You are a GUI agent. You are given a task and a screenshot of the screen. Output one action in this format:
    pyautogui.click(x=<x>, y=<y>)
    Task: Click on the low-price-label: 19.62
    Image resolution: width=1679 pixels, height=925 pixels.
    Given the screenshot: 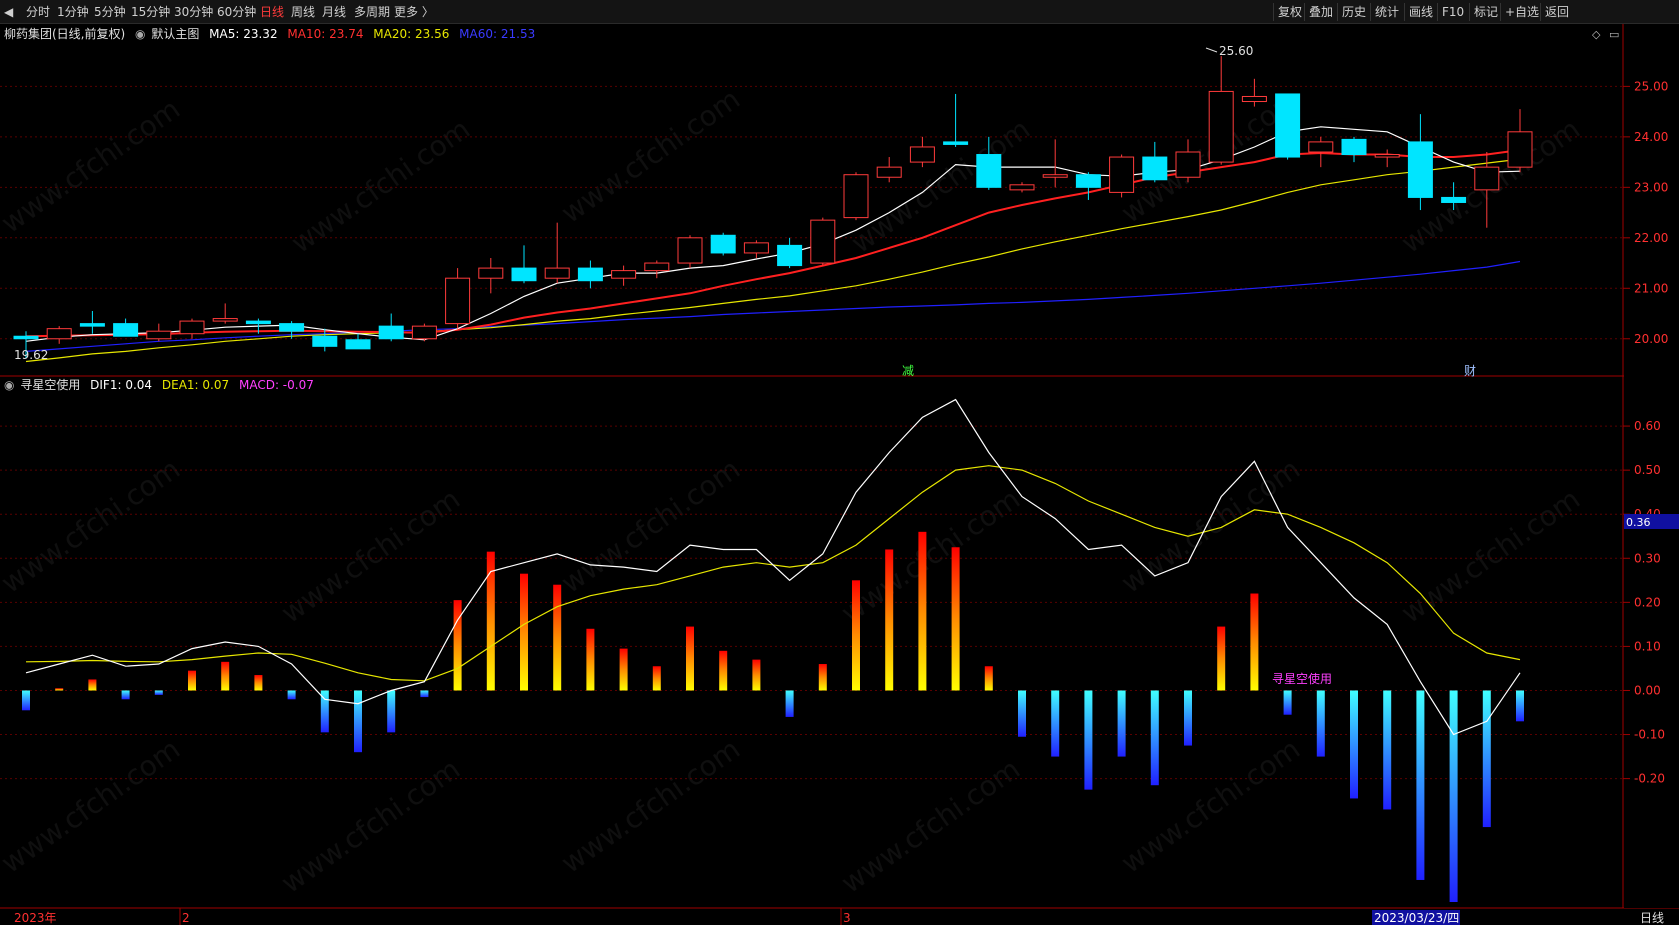 What is the action you would take?
    pyautogui.click(x=31, y=355)
    